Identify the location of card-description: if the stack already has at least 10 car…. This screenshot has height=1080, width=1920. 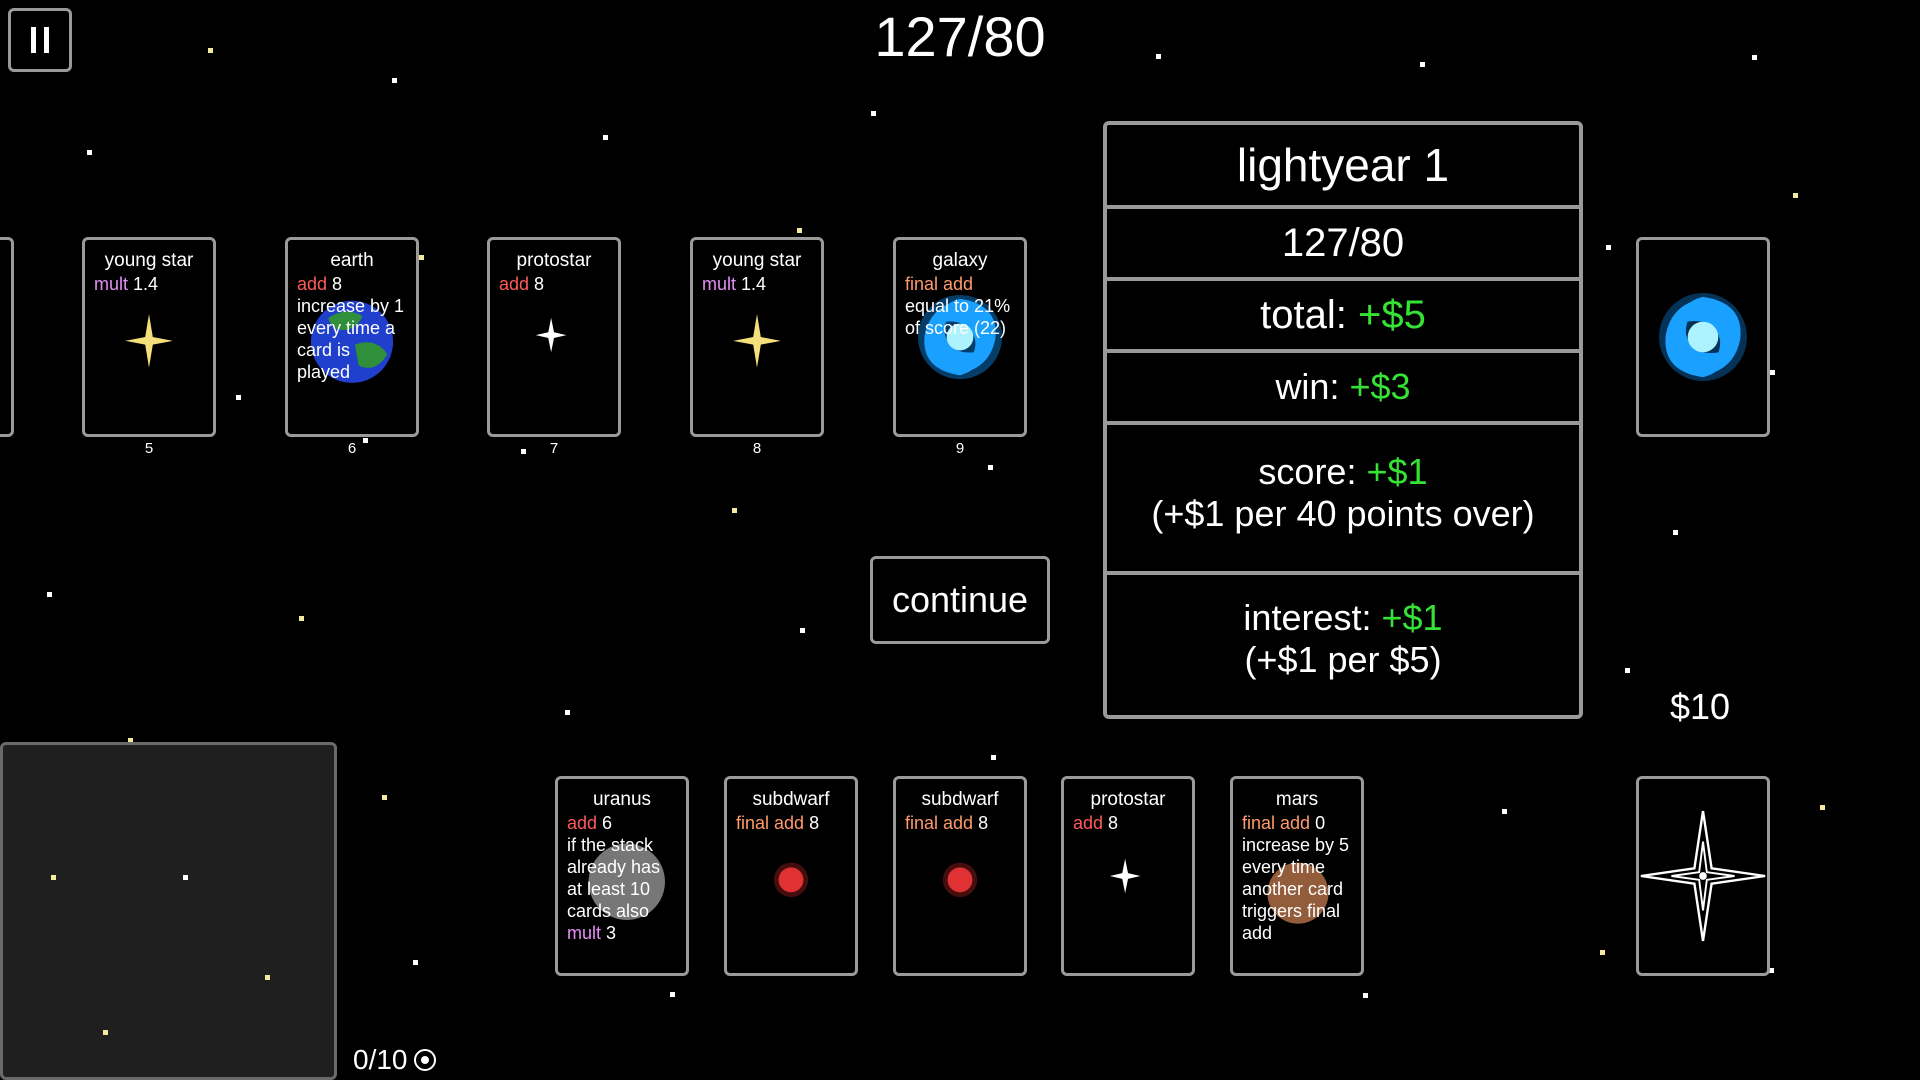
(614, 889).